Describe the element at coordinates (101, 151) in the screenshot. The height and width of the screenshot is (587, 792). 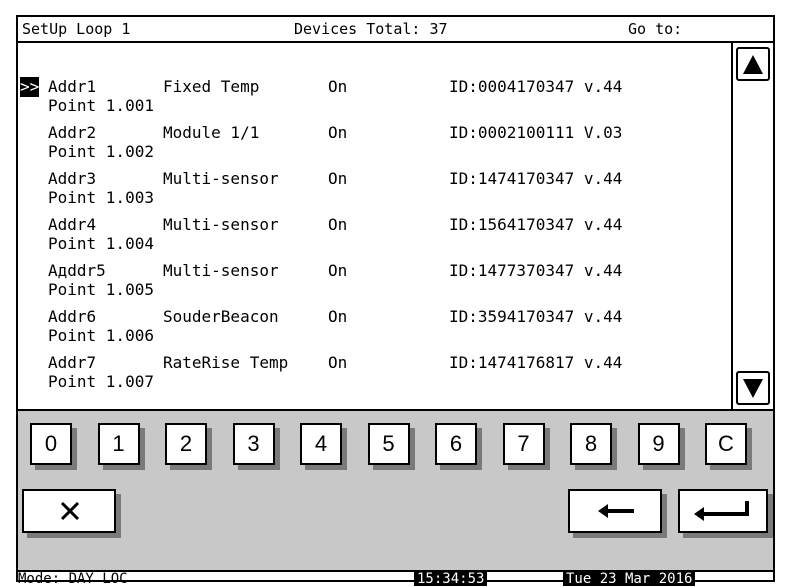
I see `device-point: Point 1.002` at that location.